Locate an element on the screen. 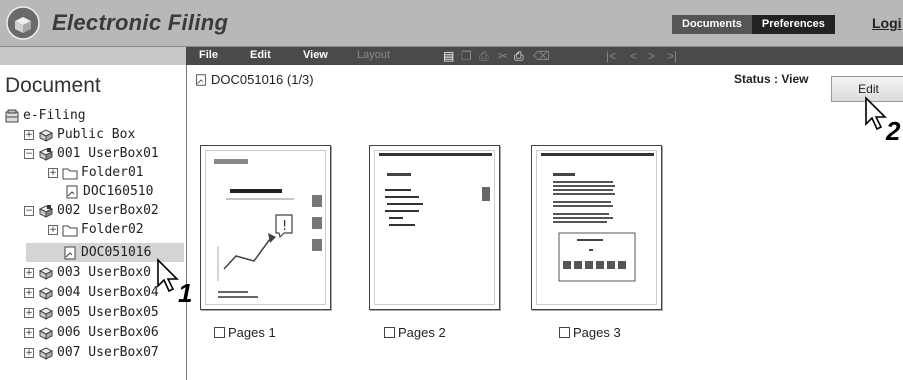 The width and height of the screenshot is (903, 380). tree-item-userbox06: + 006 UserBox06 is located at coordinates (91, 332).